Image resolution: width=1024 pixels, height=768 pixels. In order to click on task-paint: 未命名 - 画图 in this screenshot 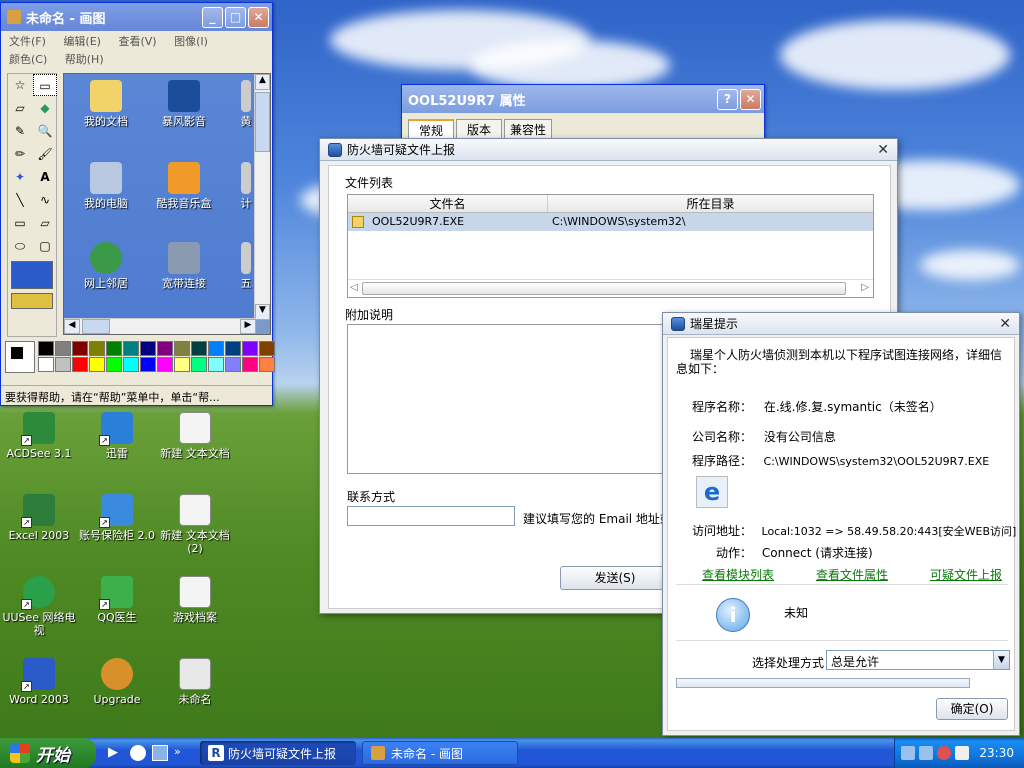, I will do `click(440, 753)`.